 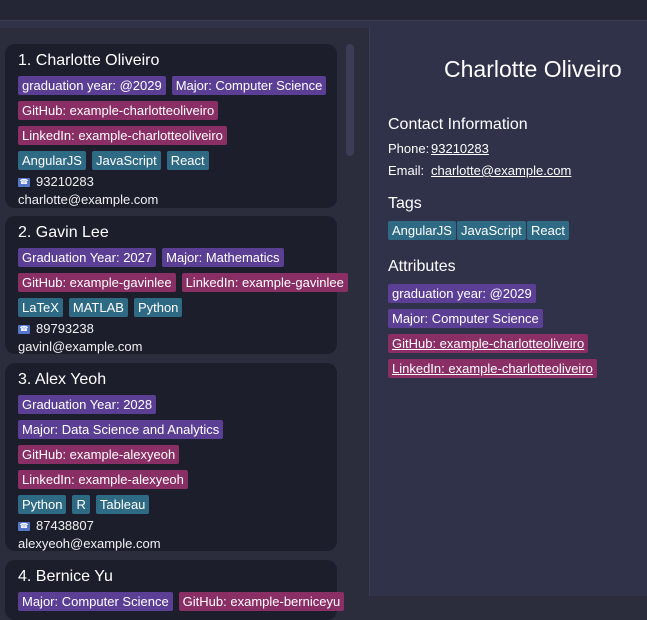 What do you see at coordinates (80, 346) in the screenshot?
I see `contact-email: gavinl@example.com` at bounding box center [80, 346].